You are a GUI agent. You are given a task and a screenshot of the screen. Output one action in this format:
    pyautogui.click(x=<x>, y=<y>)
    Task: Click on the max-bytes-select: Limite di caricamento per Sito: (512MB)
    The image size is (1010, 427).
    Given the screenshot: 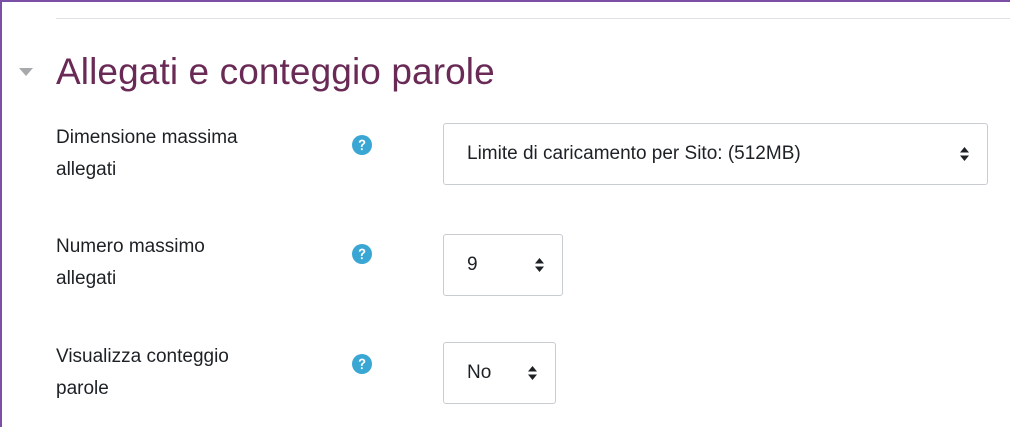 What is the action you would take?
    pyautogui.click(x=715, y=154)
    